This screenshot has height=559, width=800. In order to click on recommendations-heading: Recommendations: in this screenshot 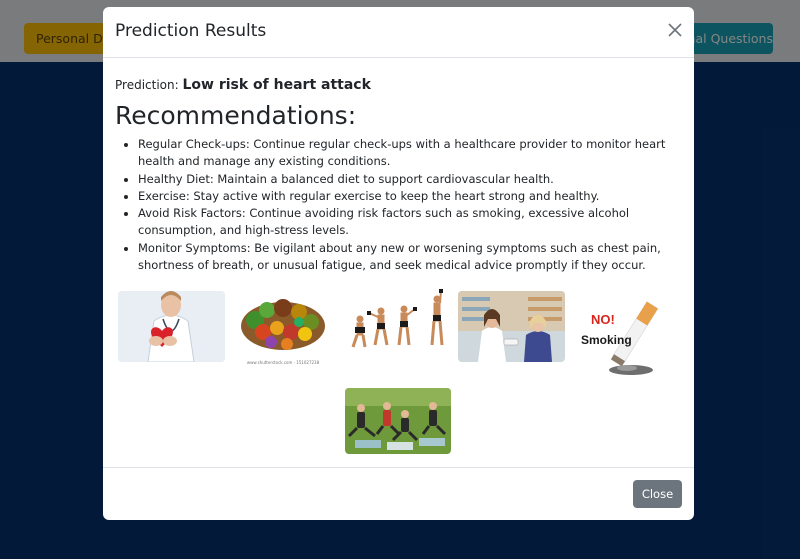, I will do `click(236, 115)`.